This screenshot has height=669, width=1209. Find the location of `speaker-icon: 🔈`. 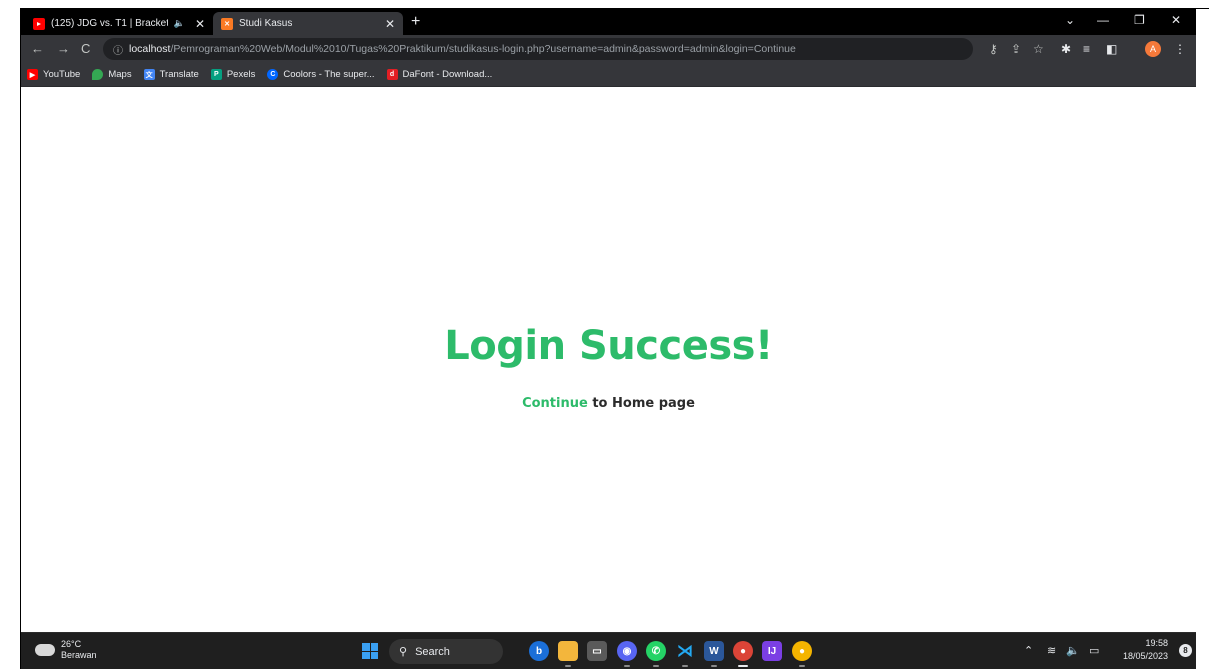

speaker-icon: 🔈 is located at coordinates (179, 23).